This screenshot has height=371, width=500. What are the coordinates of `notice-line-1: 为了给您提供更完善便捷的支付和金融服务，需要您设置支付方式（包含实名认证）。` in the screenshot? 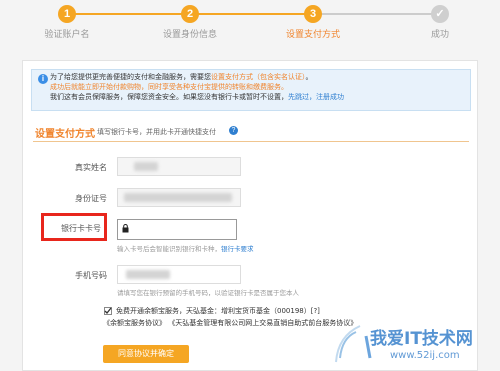 It's located at (181, 77).